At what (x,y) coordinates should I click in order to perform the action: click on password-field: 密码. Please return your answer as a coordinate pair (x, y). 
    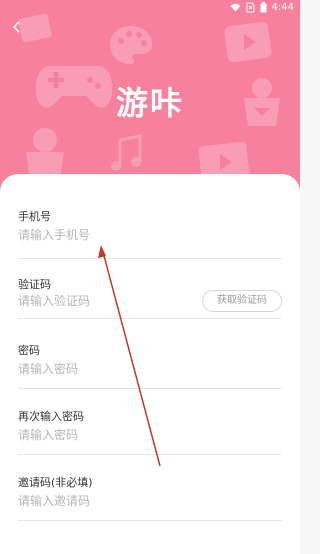
    Looking at the image, I should click on (150, 362).